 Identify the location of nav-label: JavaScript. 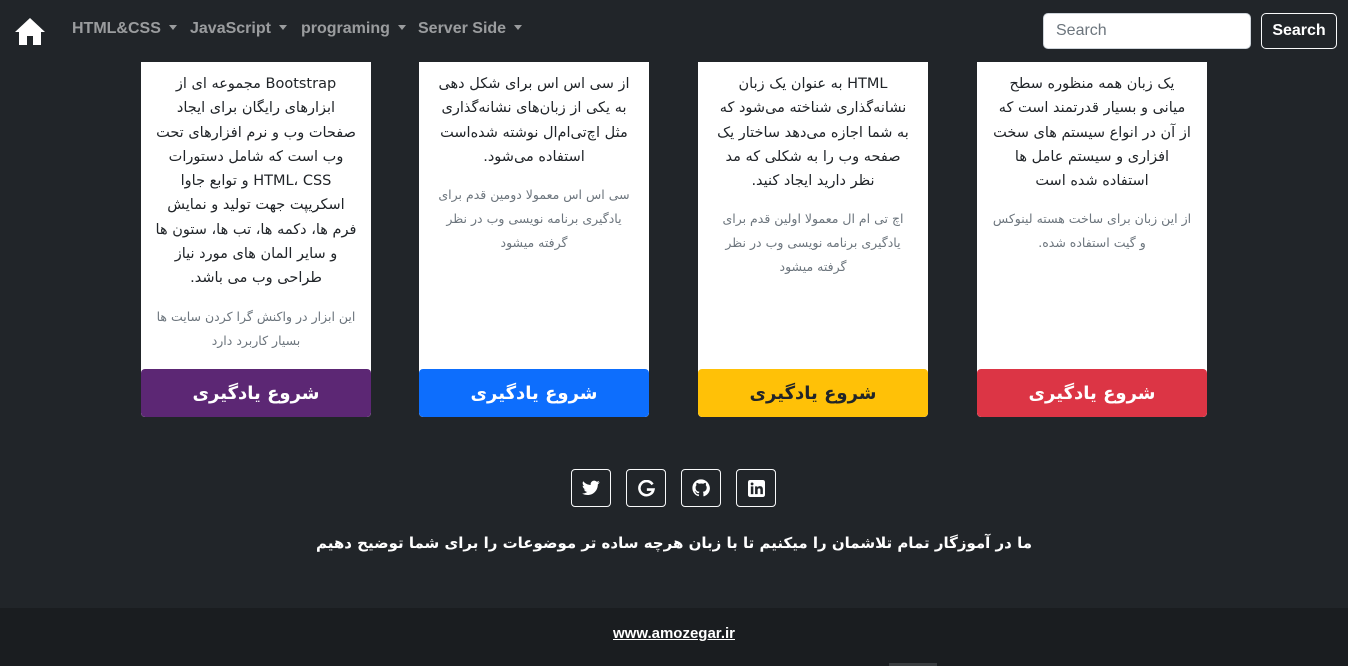
(230, 28).